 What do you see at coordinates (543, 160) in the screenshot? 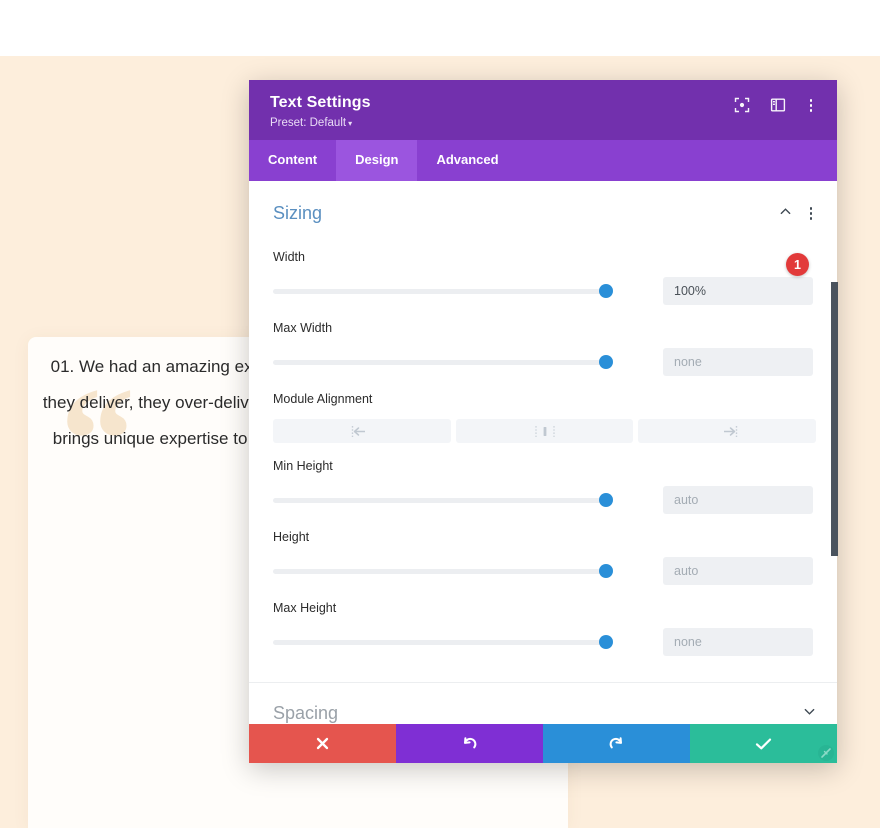
I see `modal-tabs: Content Design Advanced` at bounding box center [543, 160].